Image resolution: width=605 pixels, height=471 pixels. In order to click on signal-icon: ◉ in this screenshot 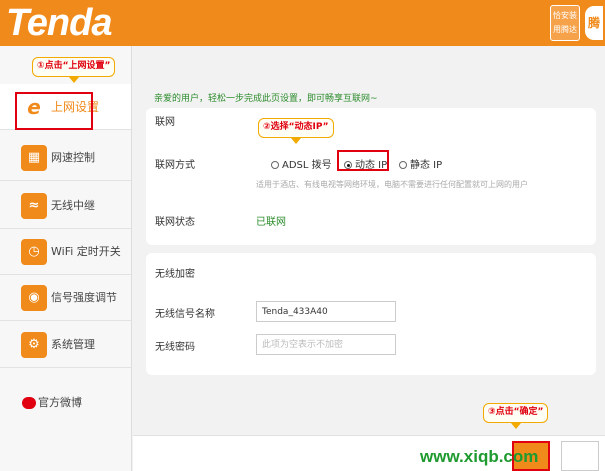, I will do `click(34, 298)`.